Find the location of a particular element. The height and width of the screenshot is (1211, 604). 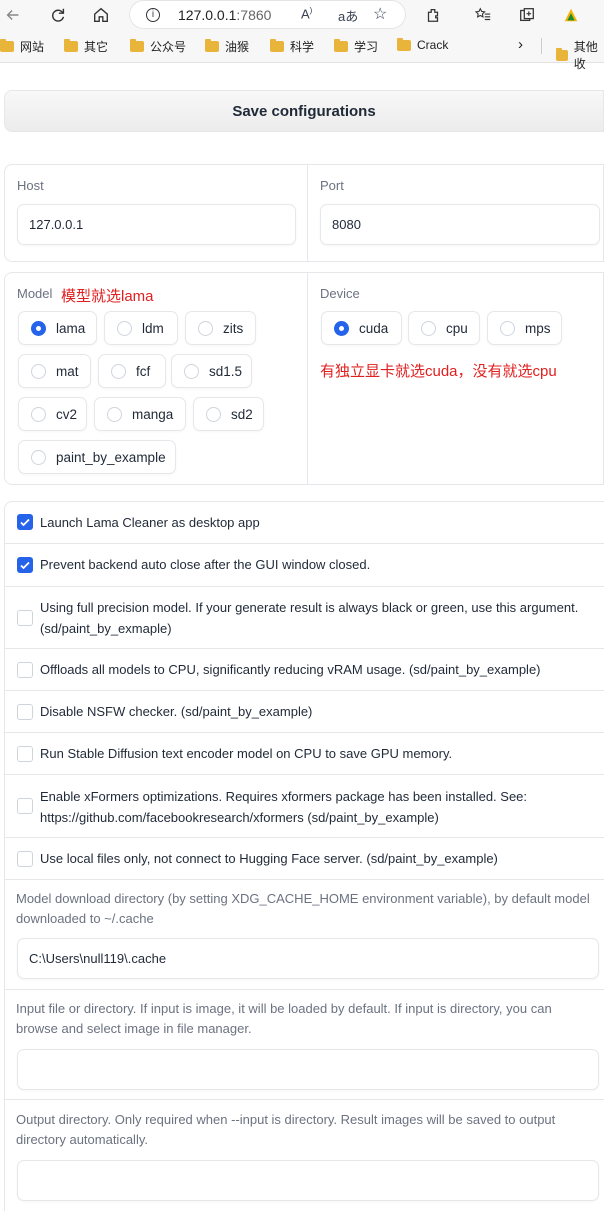

device-option-mps: mps is located at coordinates (524, 328).